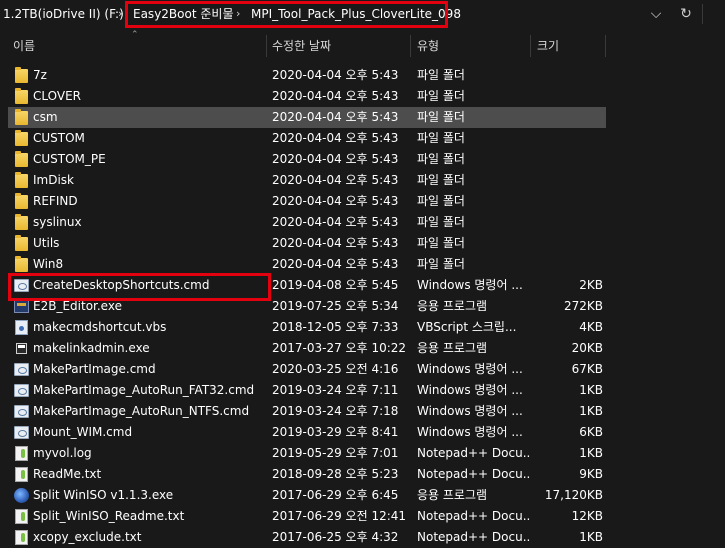 The height and width of the screenshot is (548, 725). Describe the element at coordinates (87, 537) in the screenshot. I see `file-name: xcopy_exclude.txt` at that location.